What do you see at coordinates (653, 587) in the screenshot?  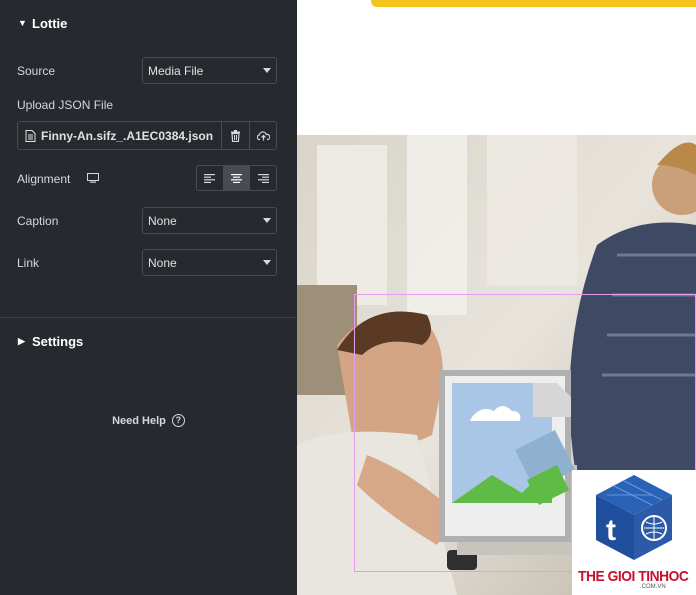 I see `watermark-domain-text: .COM.VN` at bounding box center [653, 587].